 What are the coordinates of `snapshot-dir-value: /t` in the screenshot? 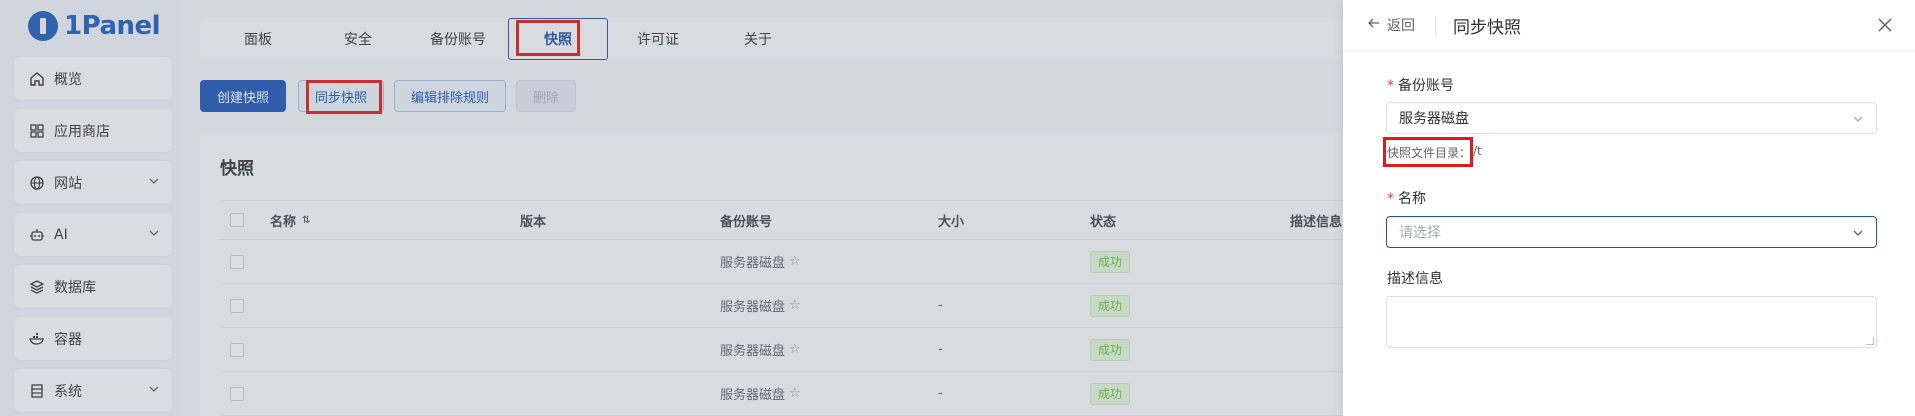 It's located at (1477, 151).